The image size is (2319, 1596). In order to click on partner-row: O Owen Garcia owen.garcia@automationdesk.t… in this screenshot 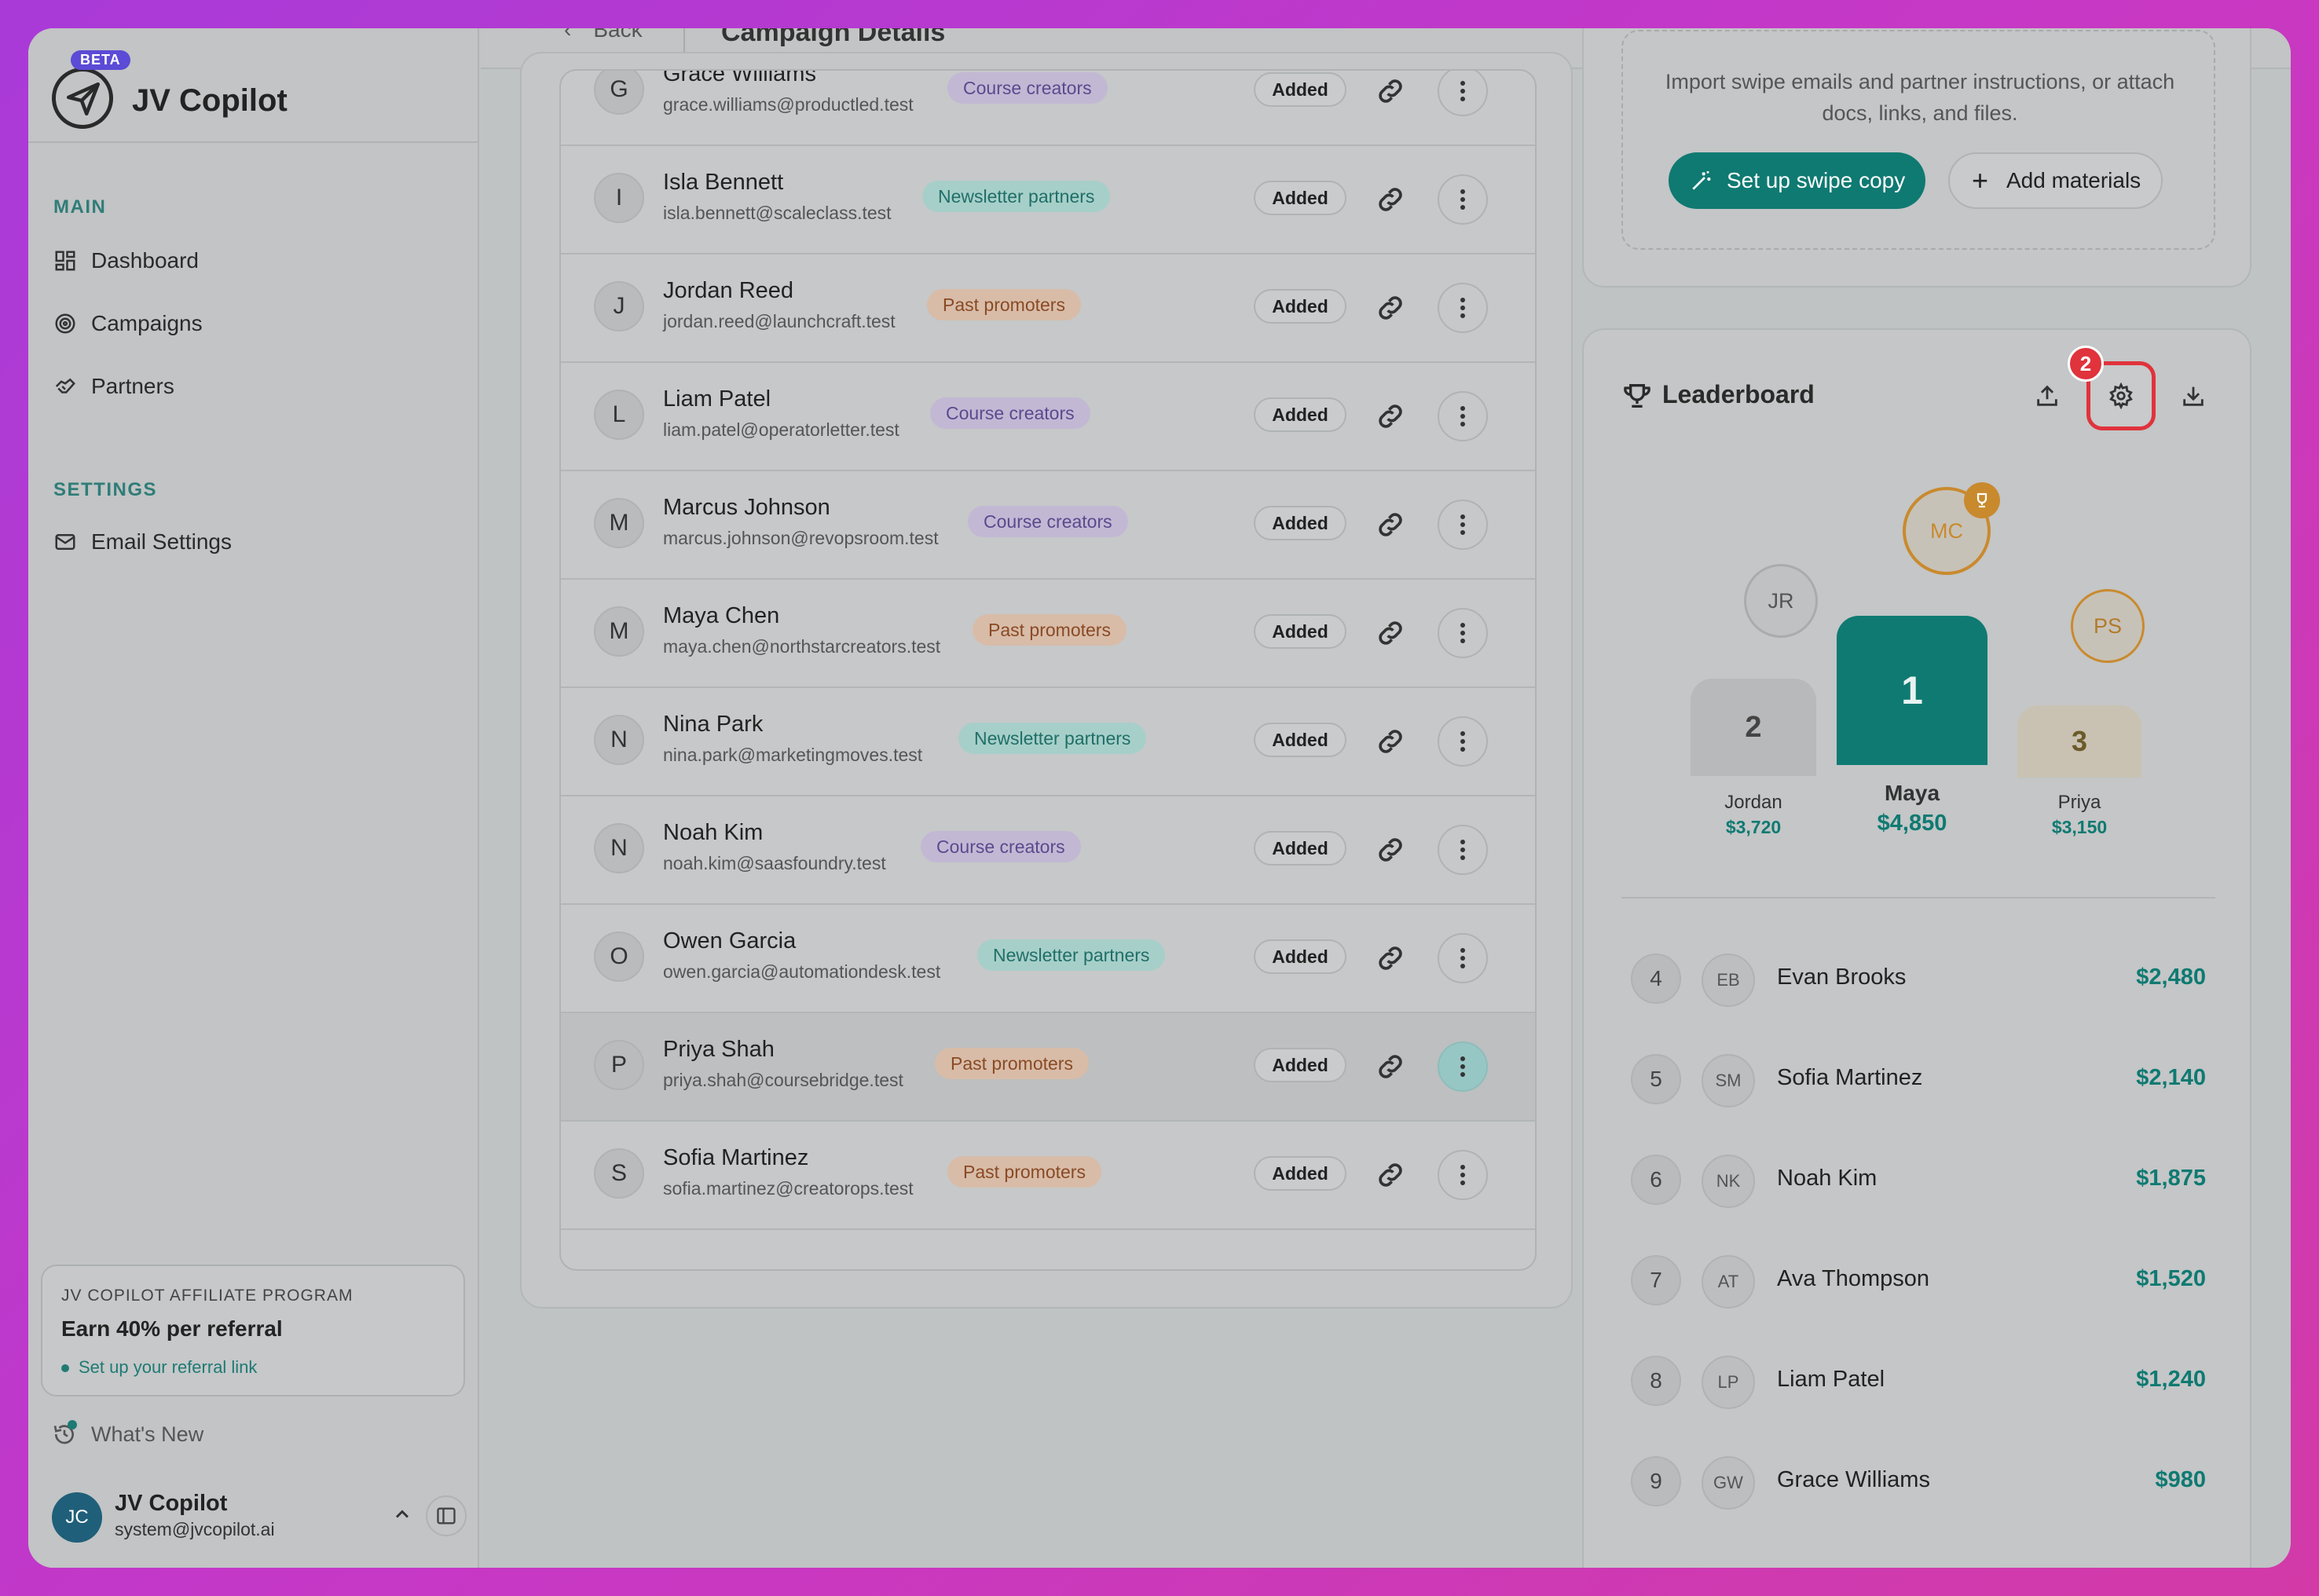, I will do `click(1048, 959)`.